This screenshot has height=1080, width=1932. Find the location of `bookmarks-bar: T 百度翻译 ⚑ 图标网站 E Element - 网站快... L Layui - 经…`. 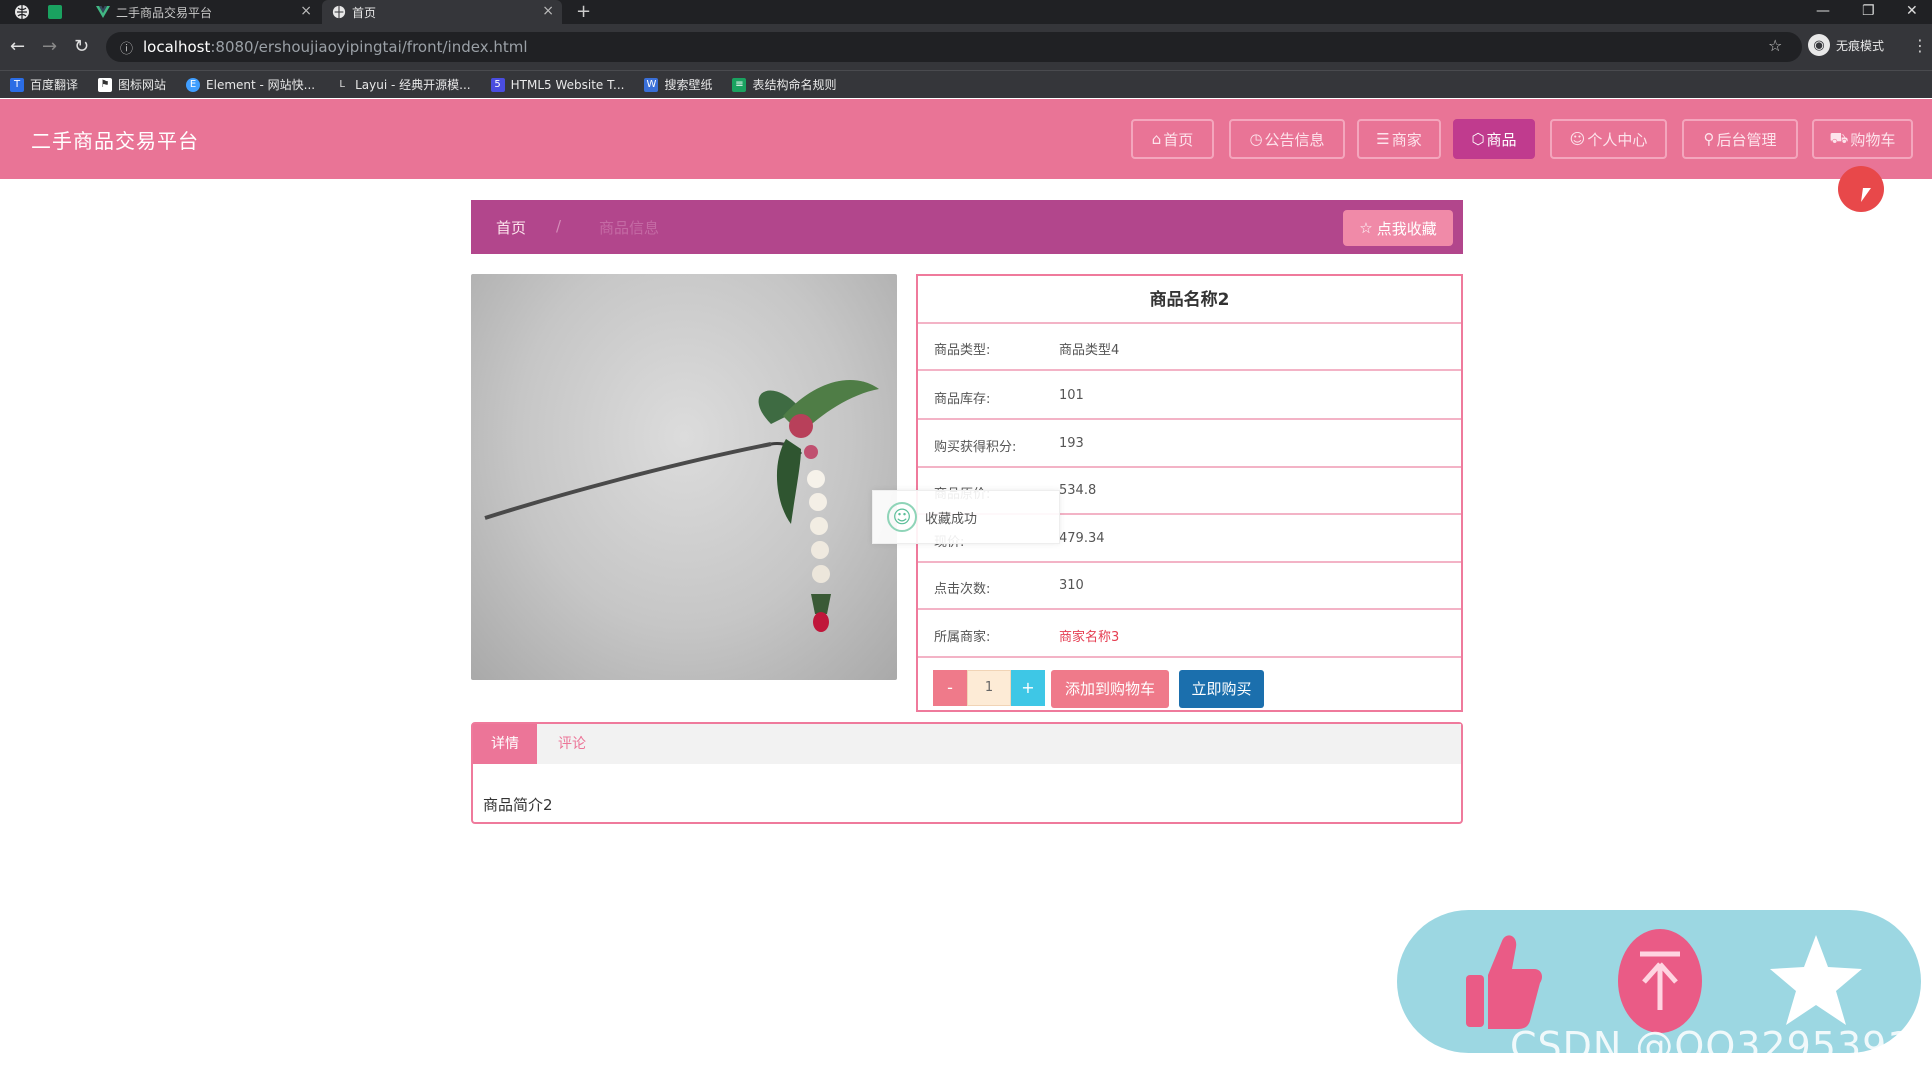

bookmarks-bar: T 百度翻译 ⚑ 图标网站 E Element - 网站快... L Layui - 经… is located at coordinates (966, 84).